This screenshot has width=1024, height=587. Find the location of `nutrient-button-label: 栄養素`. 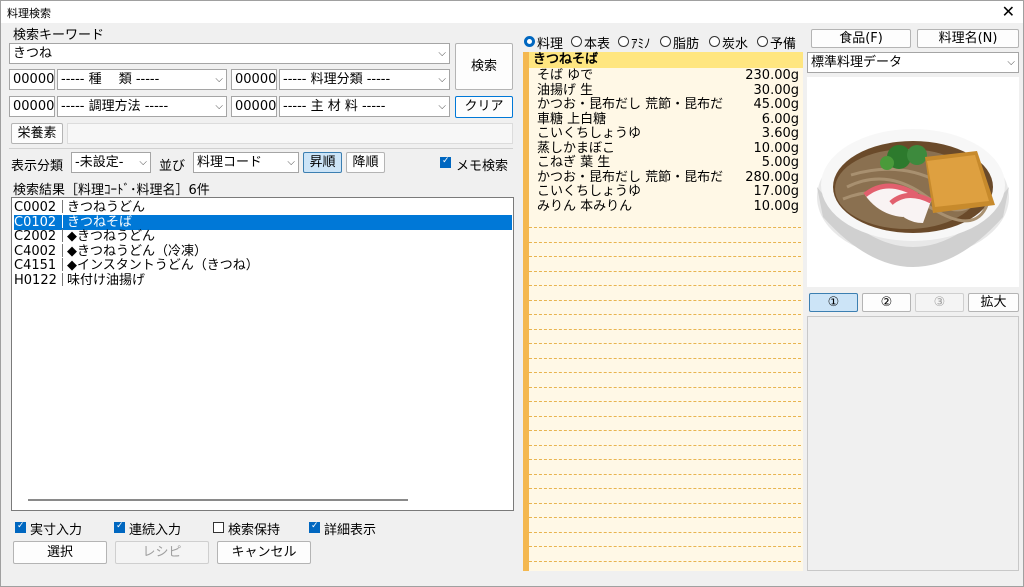

nutrient-button-label: 栄養素 is located at coordinates (37, 133).